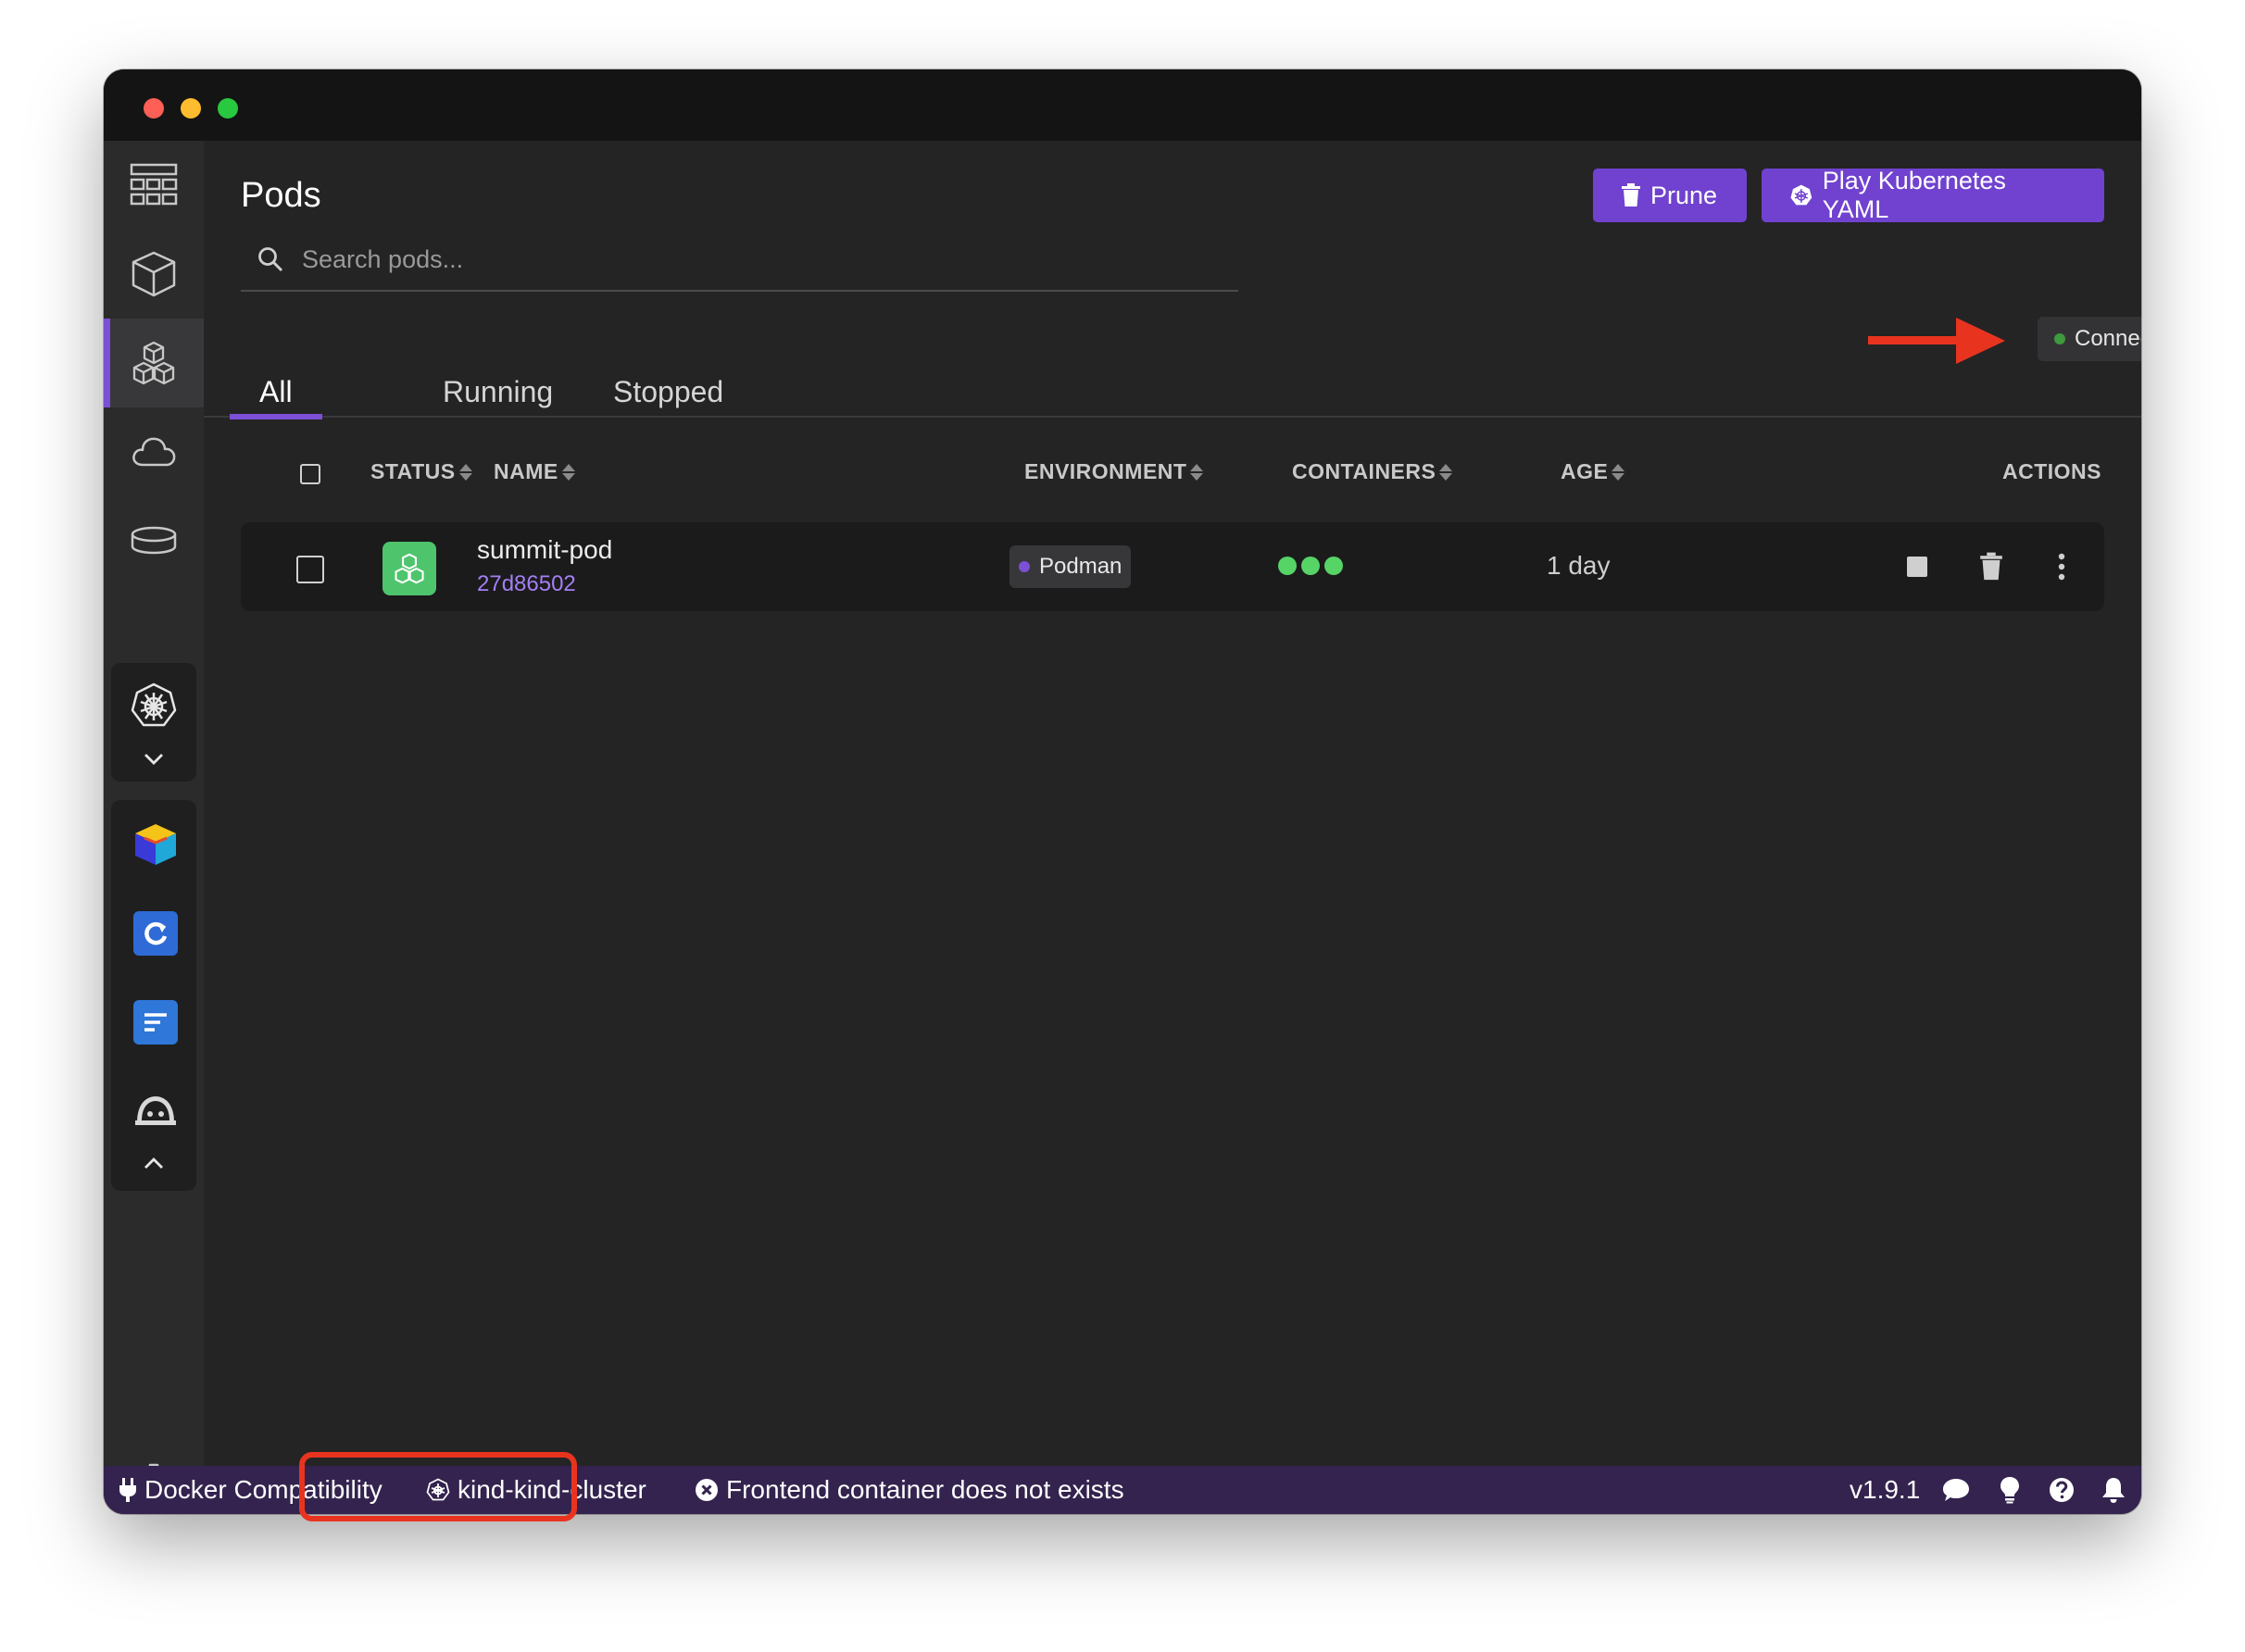  I want to click on tab-running: Running, so click(498, 393).